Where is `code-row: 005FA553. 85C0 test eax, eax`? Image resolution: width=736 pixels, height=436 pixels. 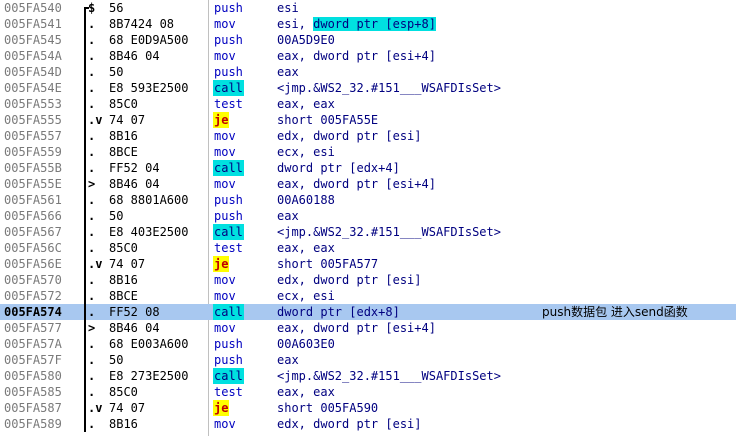 code-row: 005FA553. 85C0 test eax, eax is located at coordinates (368, 104).